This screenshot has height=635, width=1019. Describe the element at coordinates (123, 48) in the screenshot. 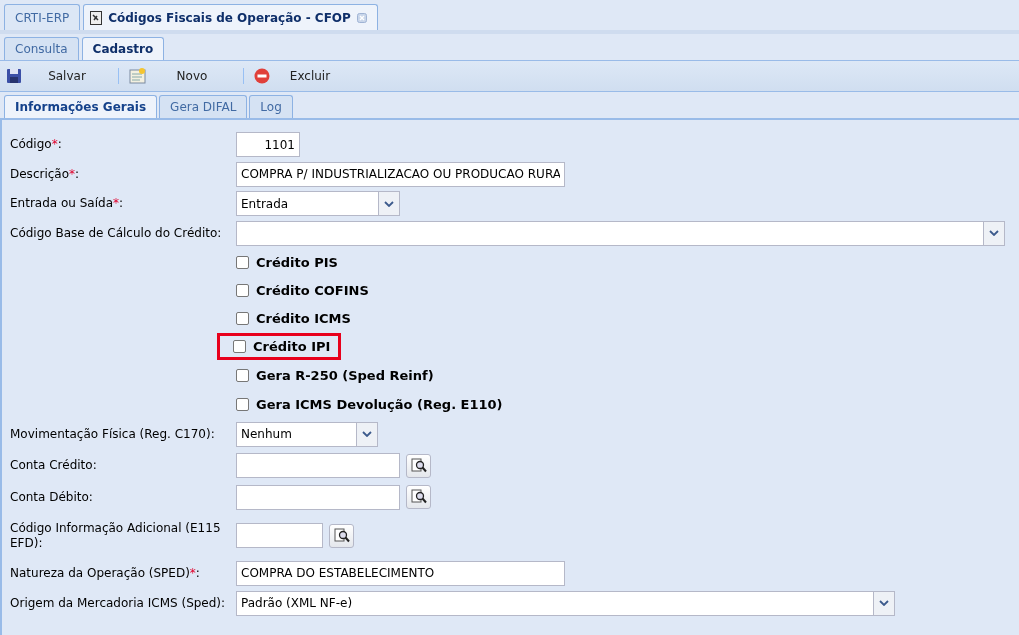

I see `view-tab: Cadastro` at that location.